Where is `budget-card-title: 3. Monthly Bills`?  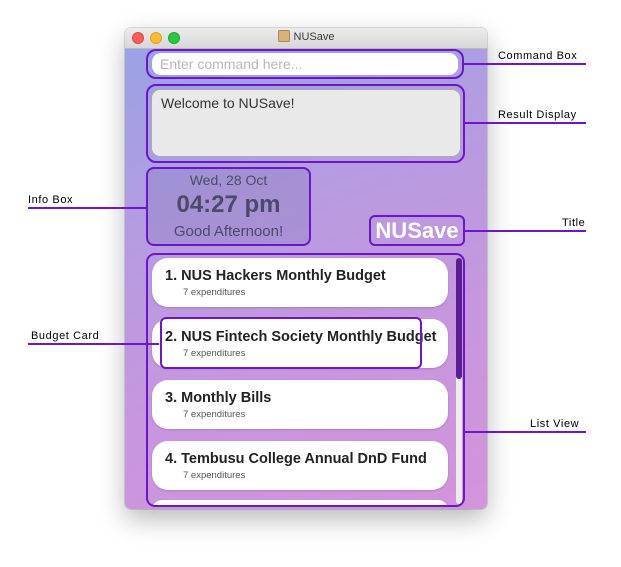
budget-card-title: 3. Monthly Bills is located at coordinates (218, 398).